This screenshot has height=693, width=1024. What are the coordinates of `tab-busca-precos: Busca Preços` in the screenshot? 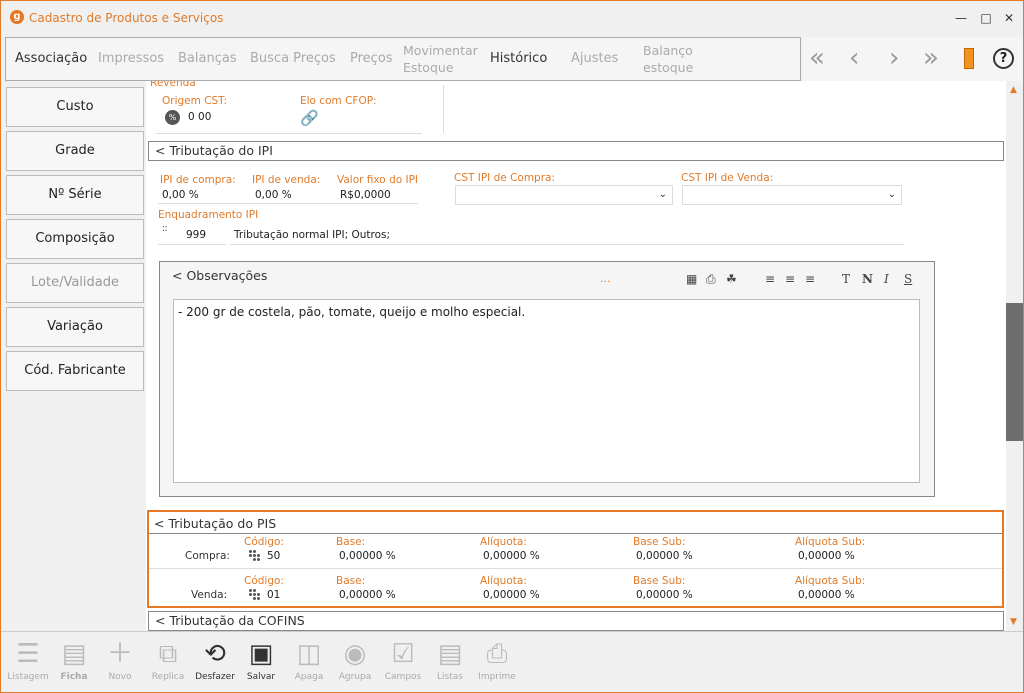 It's located at (293, 58).